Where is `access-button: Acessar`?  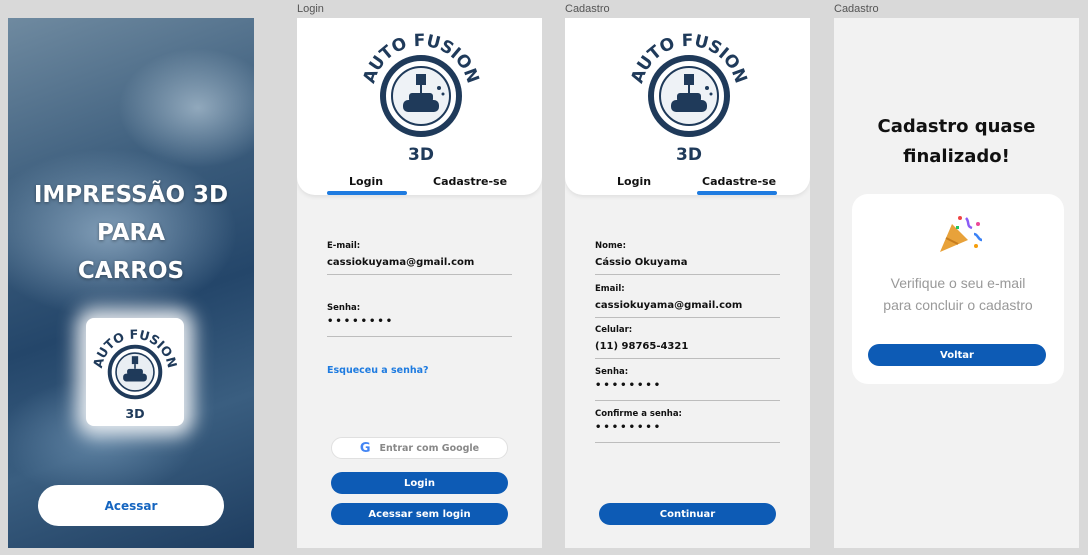
access-button: Acessar is located at coordinates (131, 505).